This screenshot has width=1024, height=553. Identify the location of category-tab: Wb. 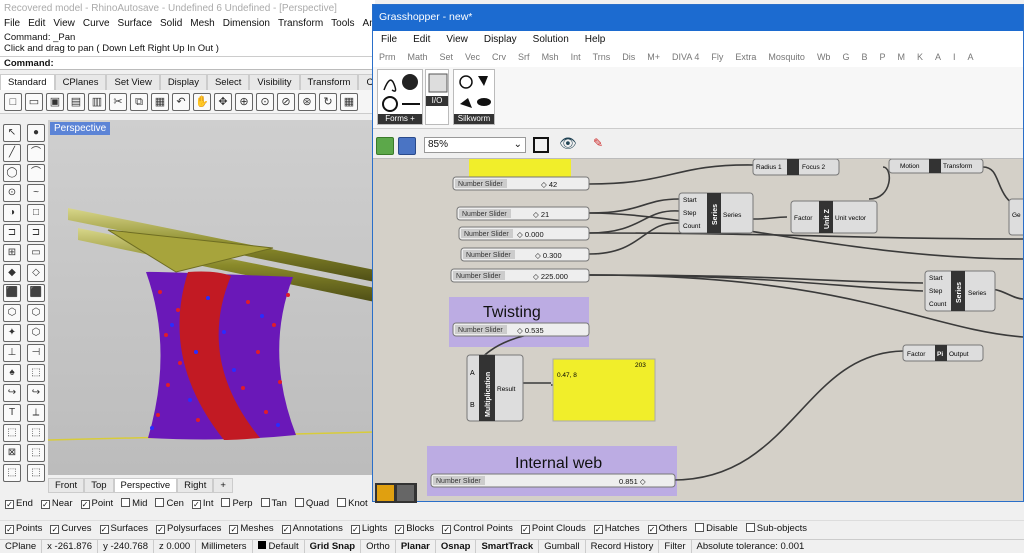
(824, 57).